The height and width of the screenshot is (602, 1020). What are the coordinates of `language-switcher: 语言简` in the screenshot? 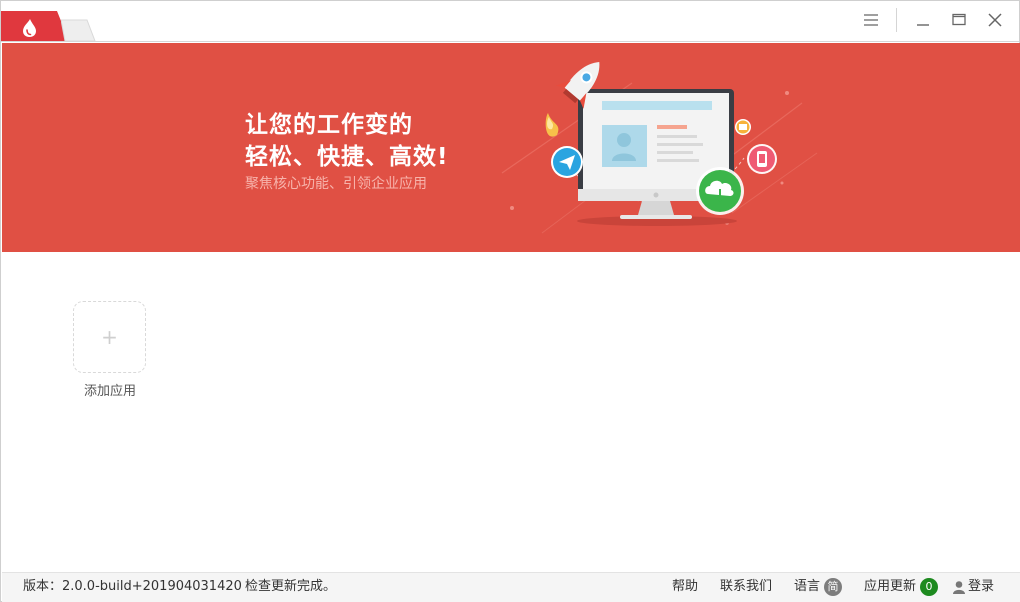 It's located at (818, 587).